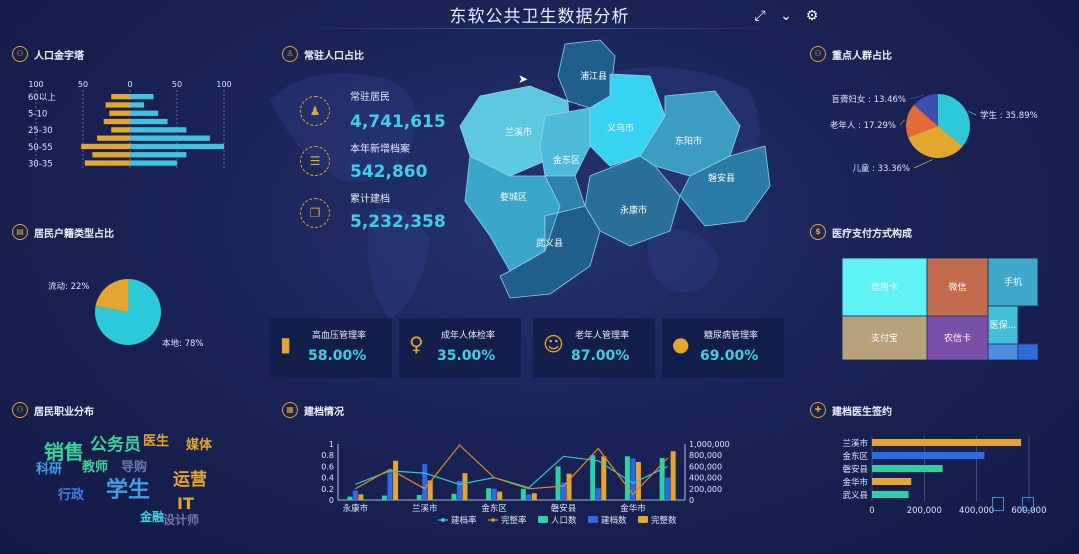  I want to click on records-ytick-right: 800,000, so click(705, 455).